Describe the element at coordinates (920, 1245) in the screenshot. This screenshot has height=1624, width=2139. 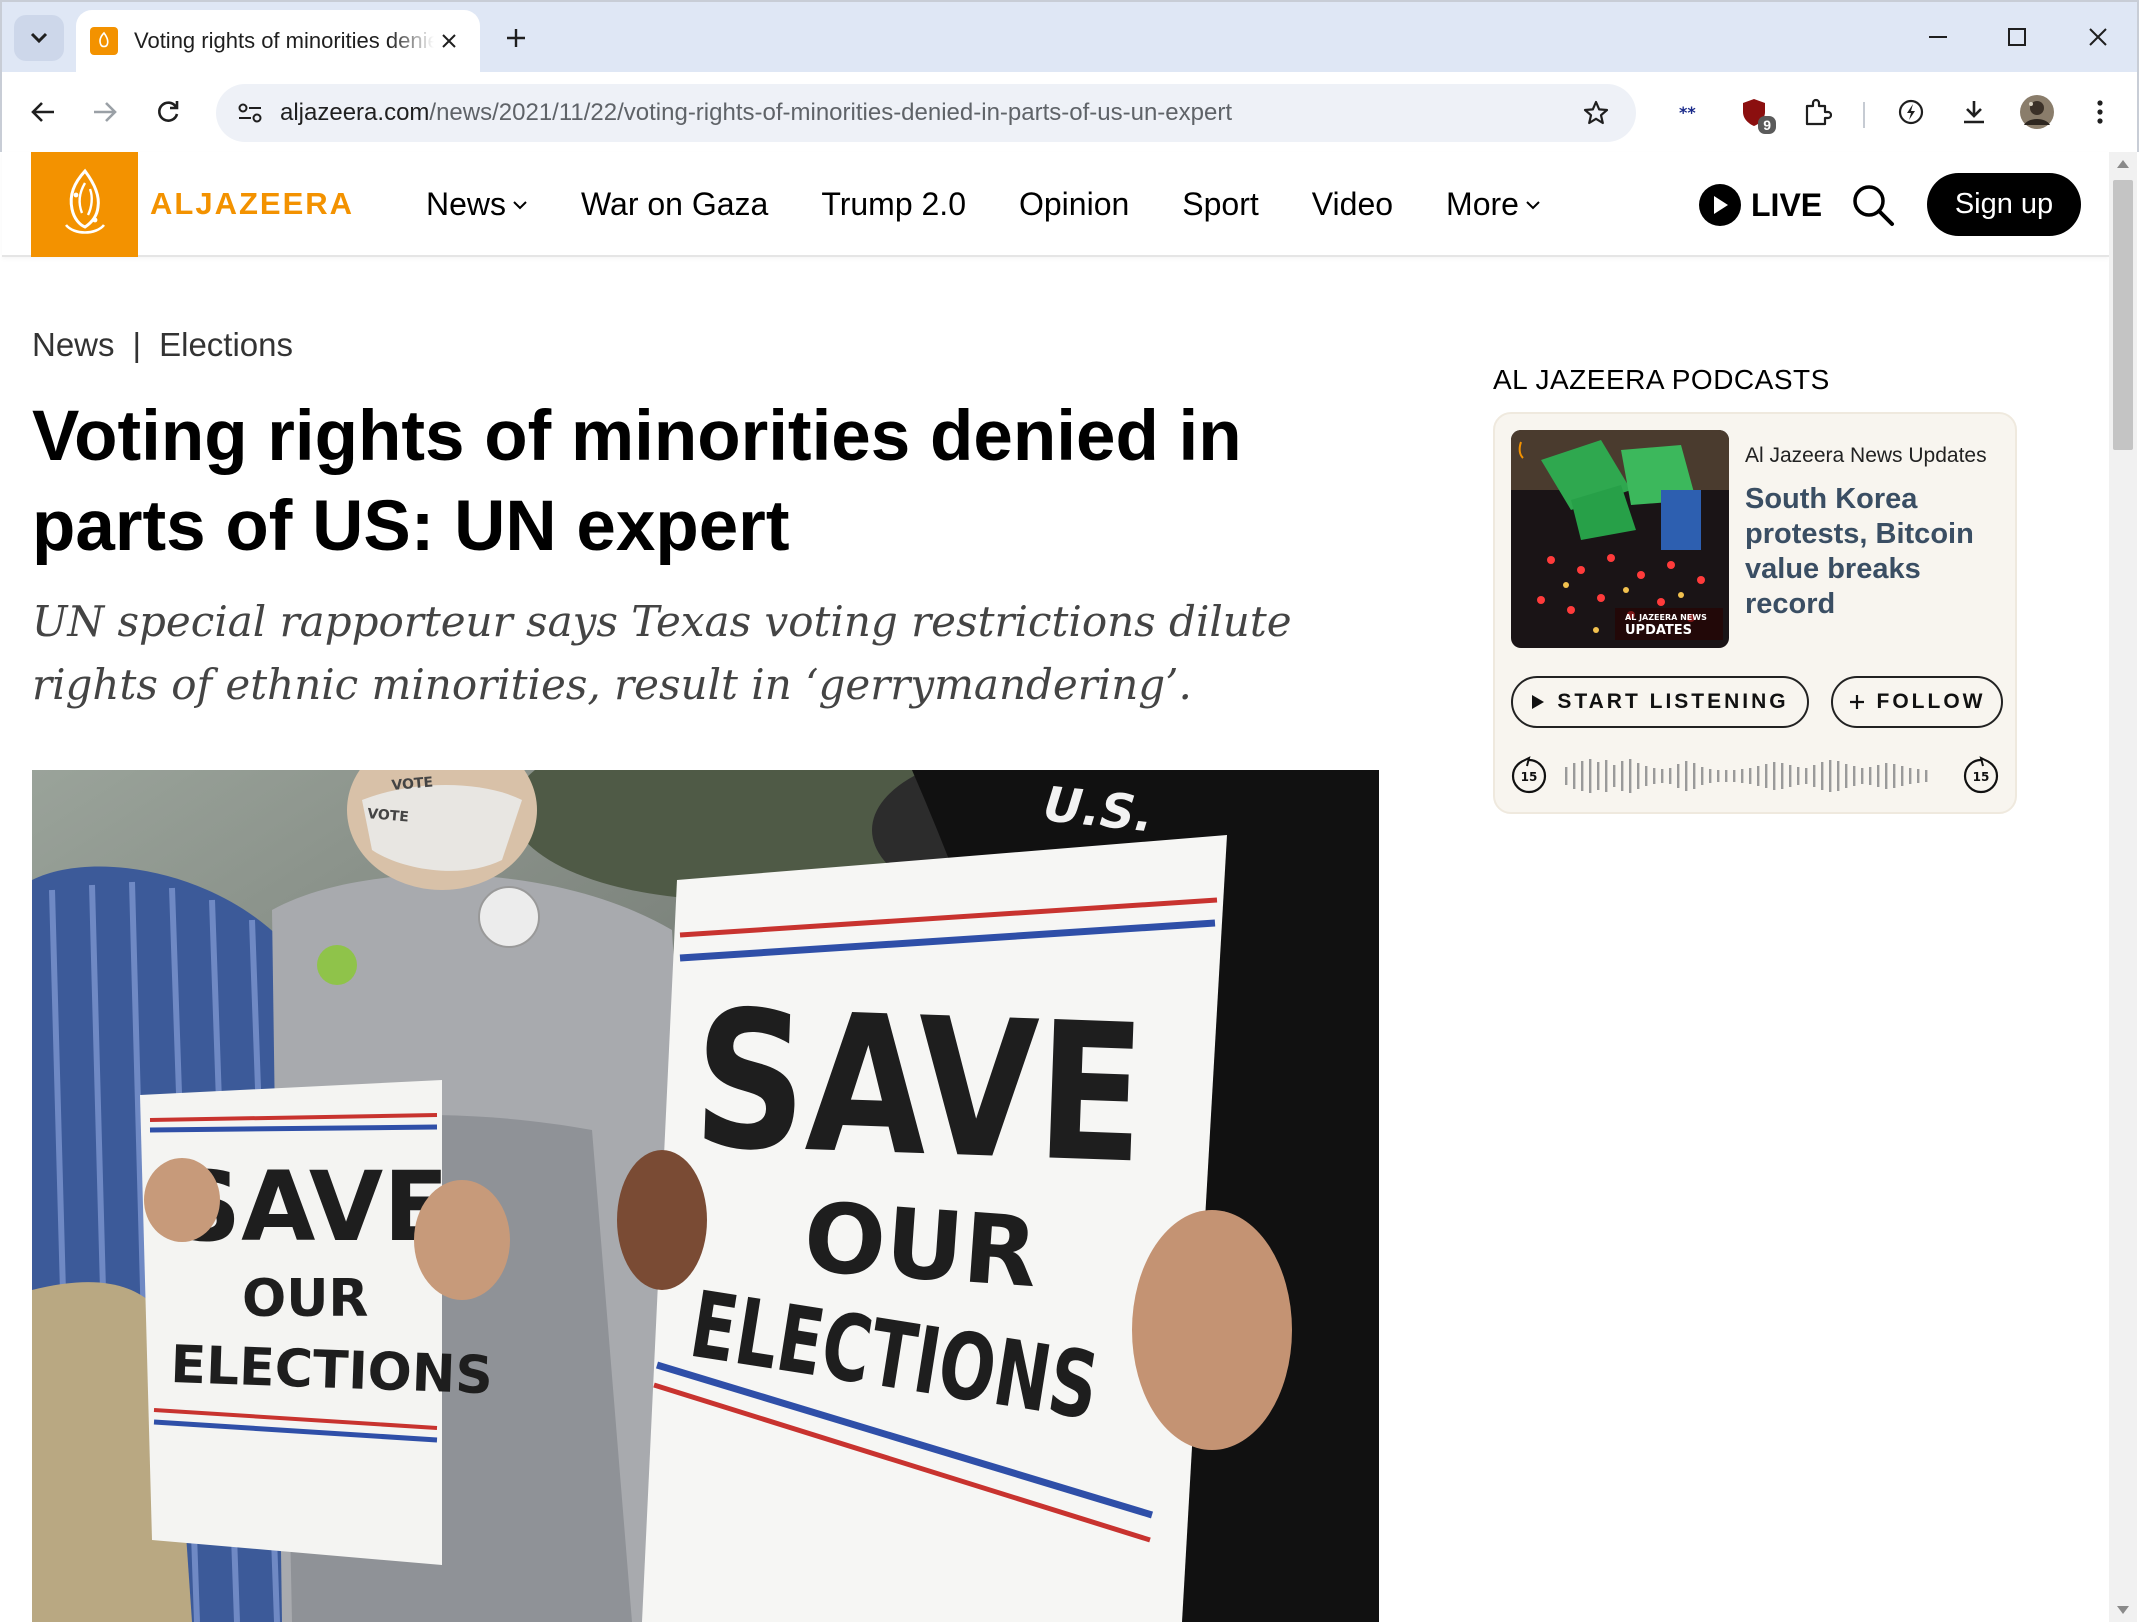
I see `big-sign-our-text: OUR` at that location.